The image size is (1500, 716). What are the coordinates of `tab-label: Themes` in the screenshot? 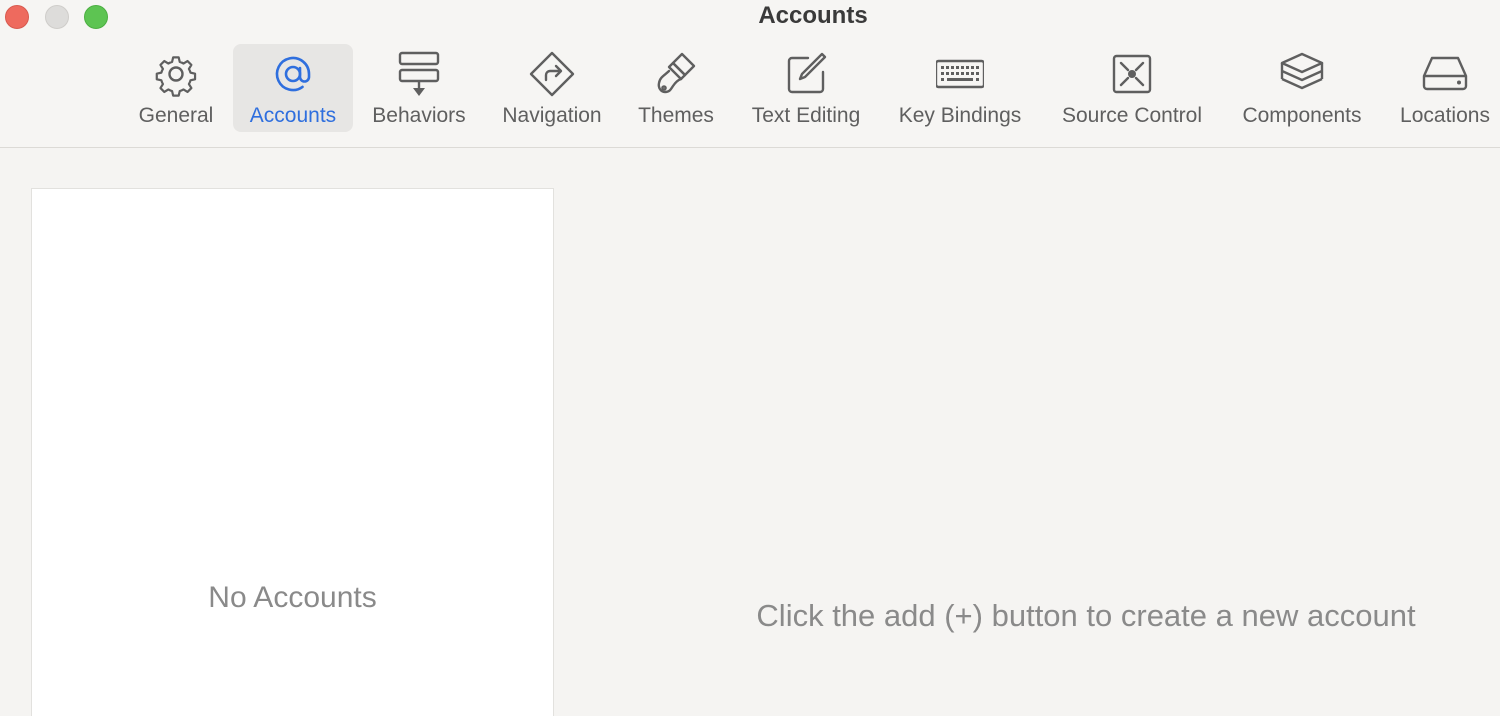 It's located at (676, 115).